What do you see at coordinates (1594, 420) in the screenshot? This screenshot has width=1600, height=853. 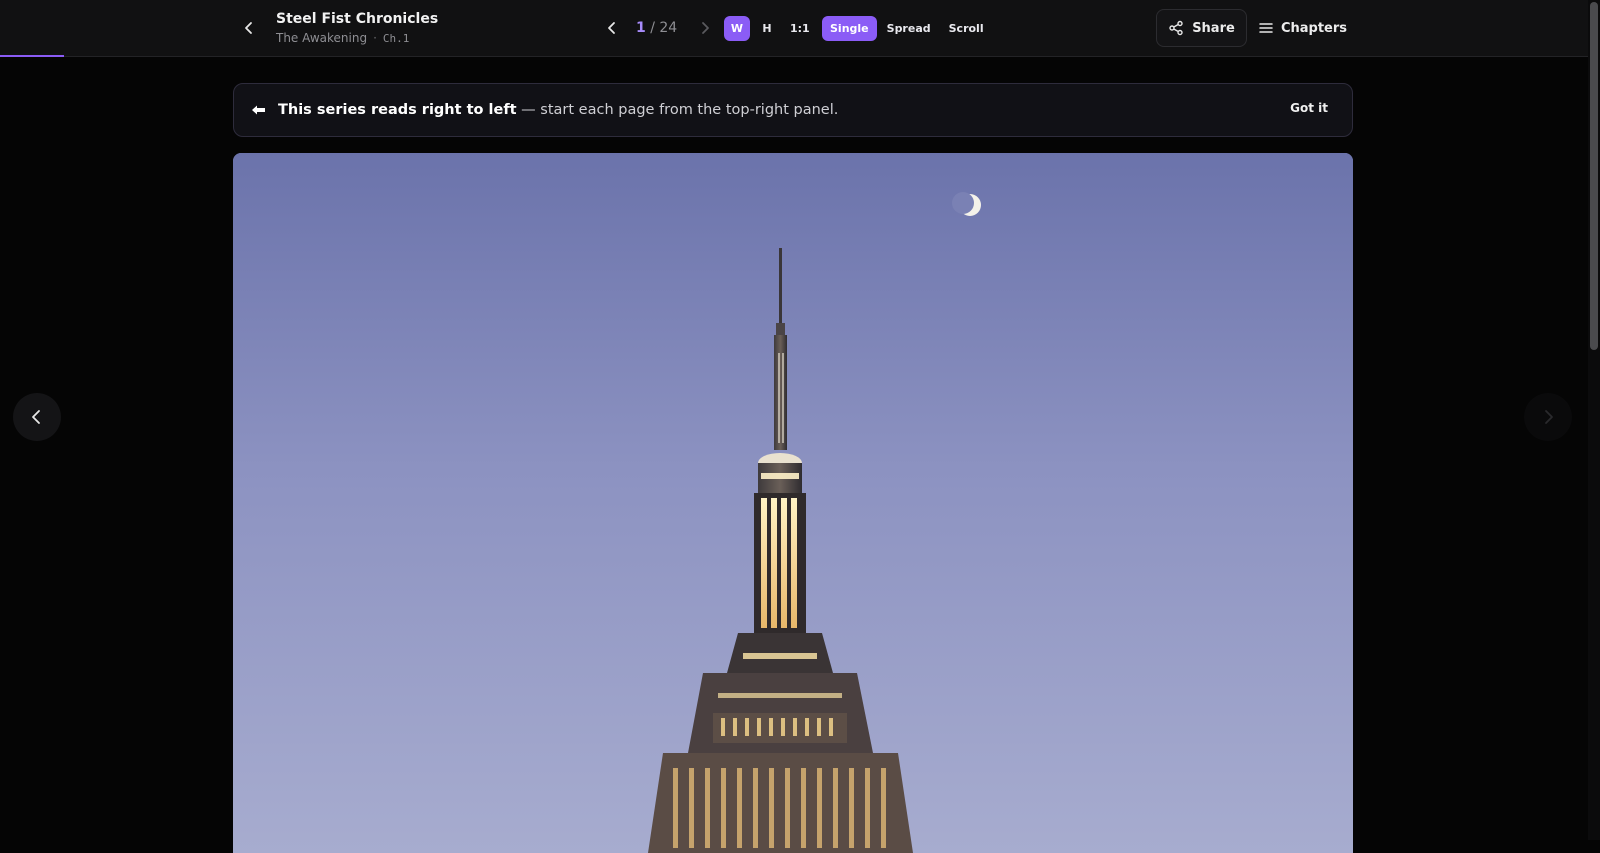 I see `scrollbar` at bounding box center [1594, 420].